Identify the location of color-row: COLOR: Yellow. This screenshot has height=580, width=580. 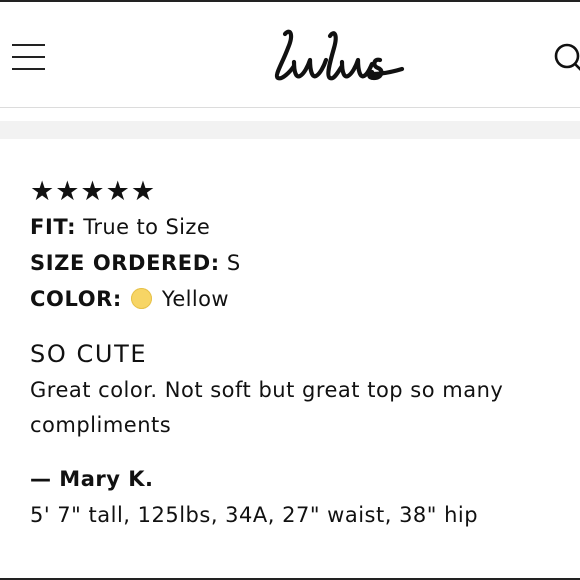
(295, 299).